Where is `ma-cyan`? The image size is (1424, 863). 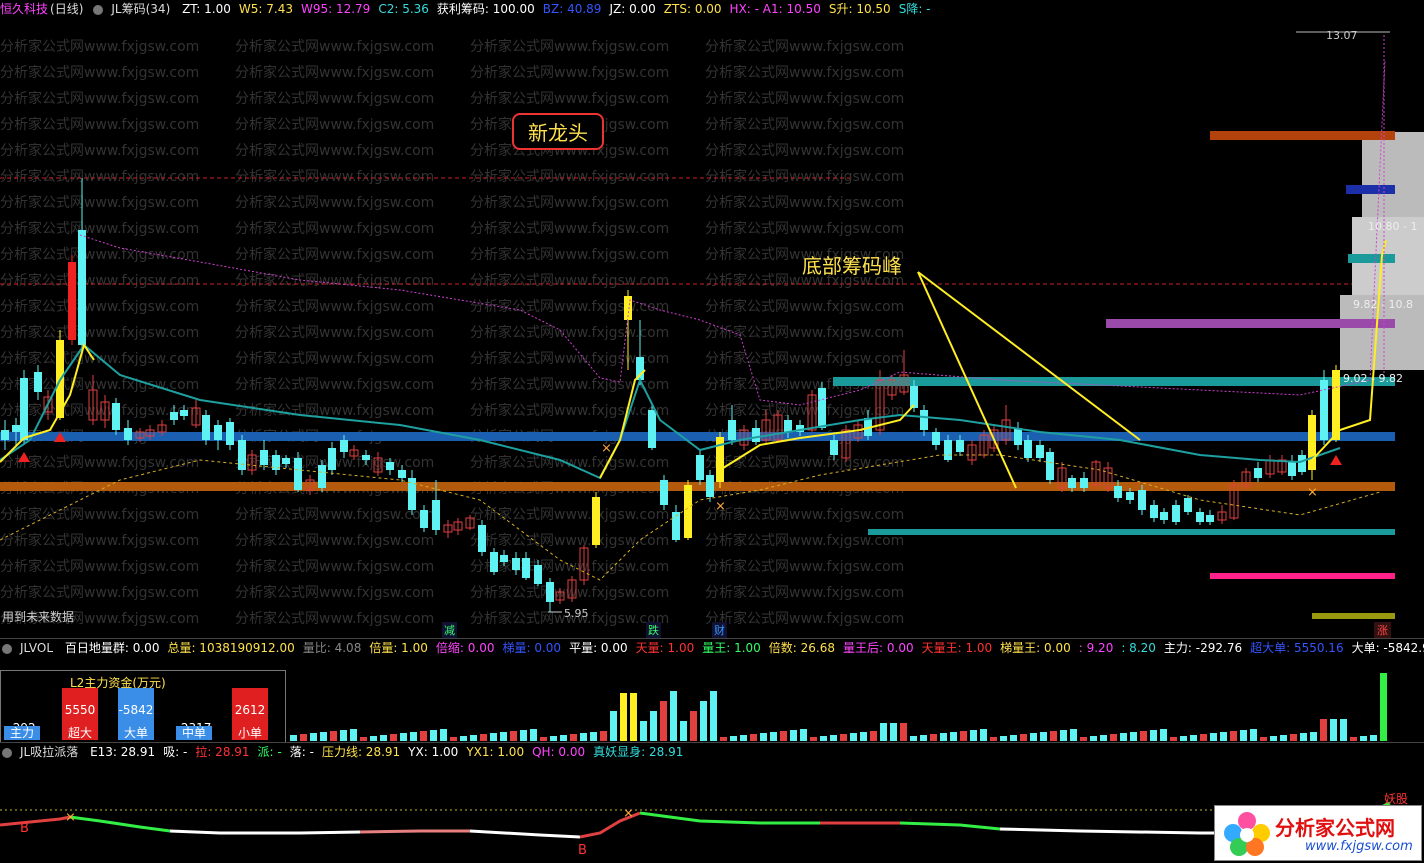 ma-cyan is located at coordinates (670, 411).